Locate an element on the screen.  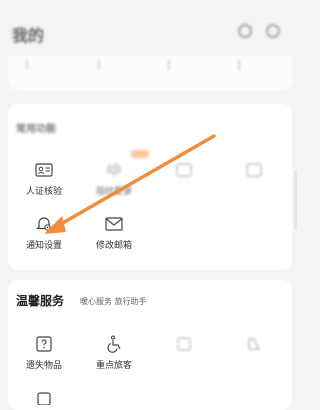
warm-services-title: 温馨服务 is located at coordinates (40, 301).